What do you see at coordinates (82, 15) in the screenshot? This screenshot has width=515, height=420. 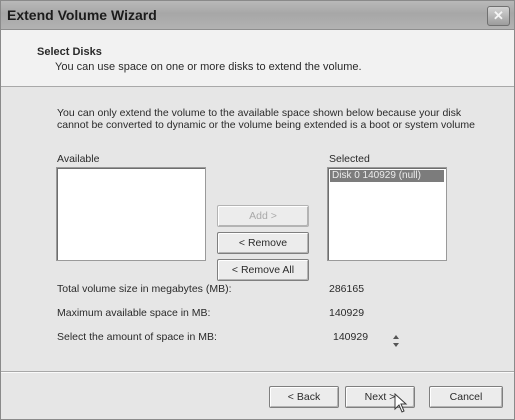 I see `window-title: Extend Volume Wizard` at bounding box center [82, 15].